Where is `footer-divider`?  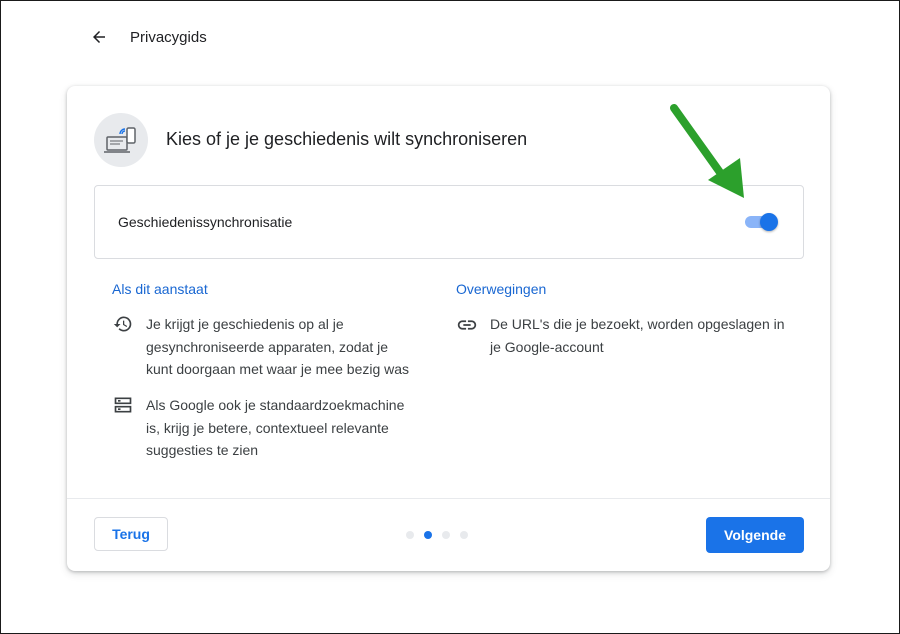 footer-divider is located at coordinates (448, 498).